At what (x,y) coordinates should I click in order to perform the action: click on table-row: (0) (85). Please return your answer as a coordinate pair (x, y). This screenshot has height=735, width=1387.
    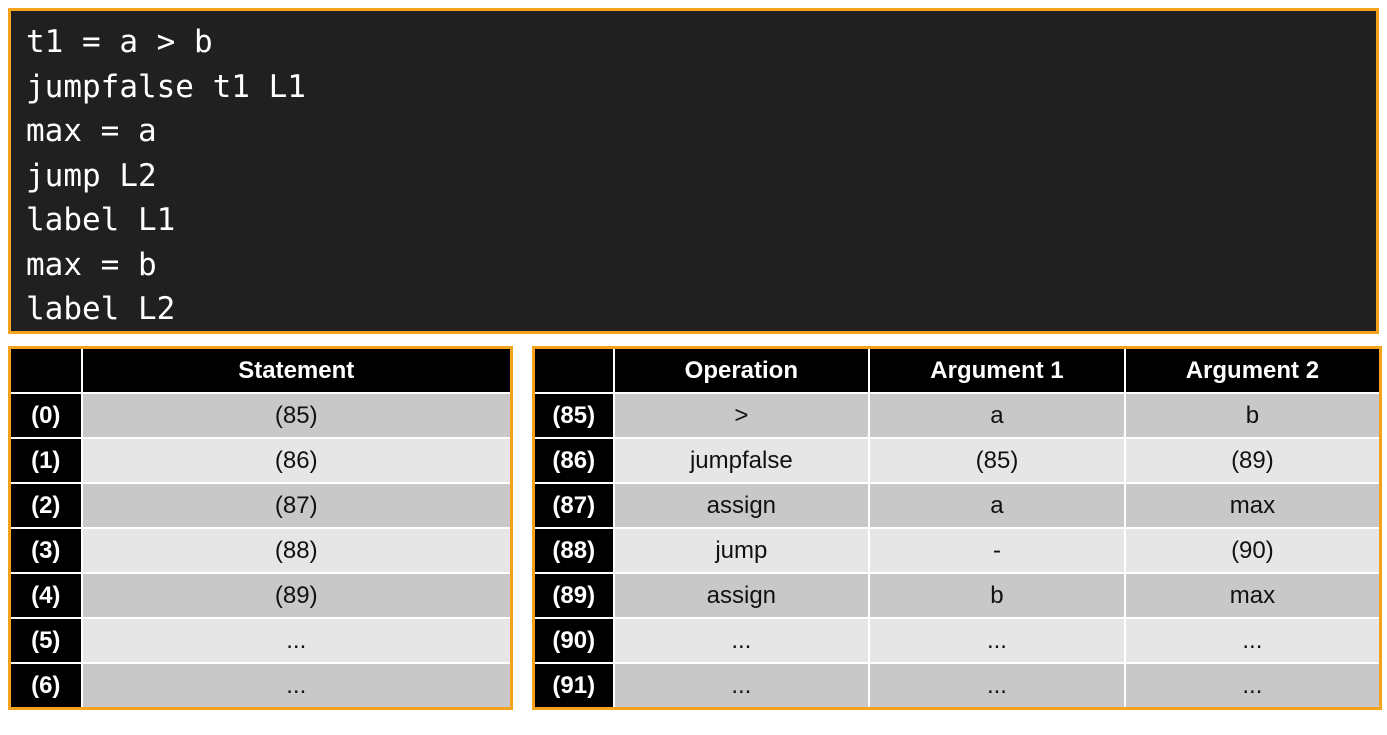
    Looking at the image, I should click on (260, 415).